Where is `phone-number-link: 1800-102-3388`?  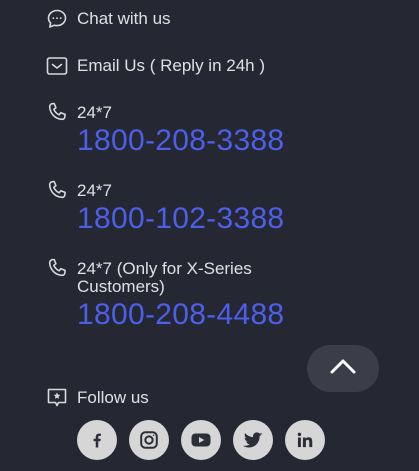
phone-number-link: 1800-102-3388 is located at coordinates (180, 219).